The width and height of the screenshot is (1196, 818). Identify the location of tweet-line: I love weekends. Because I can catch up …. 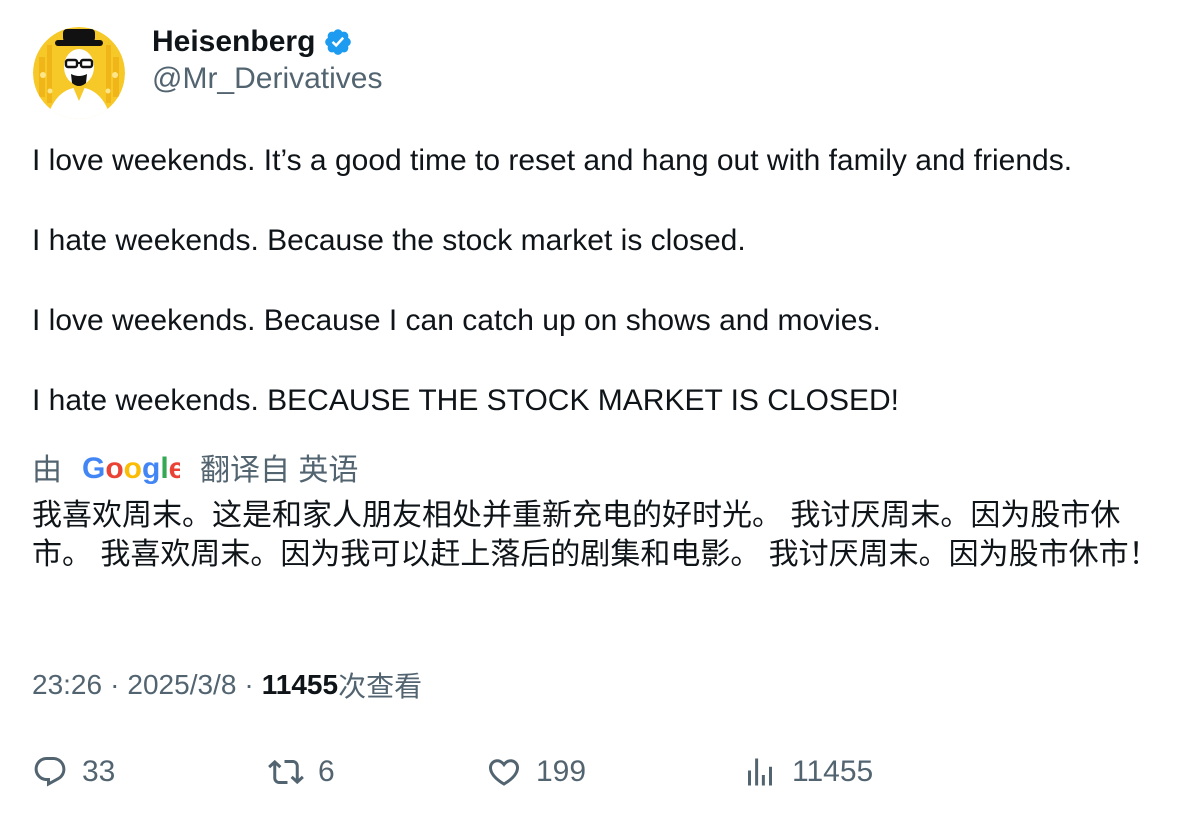
(456, 320).